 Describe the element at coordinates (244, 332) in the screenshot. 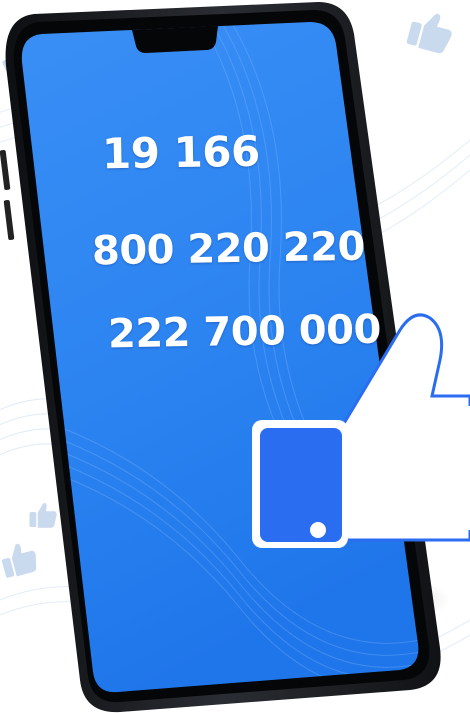

I see `phone-number-3: 222 700 000` at that location.